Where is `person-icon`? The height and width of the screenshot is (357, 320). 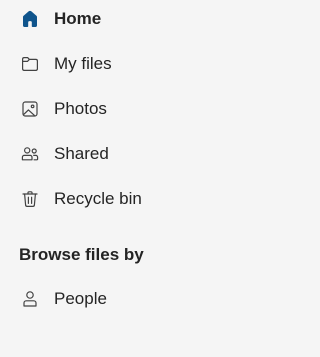
person-icon is located at coordinates (30, 299).